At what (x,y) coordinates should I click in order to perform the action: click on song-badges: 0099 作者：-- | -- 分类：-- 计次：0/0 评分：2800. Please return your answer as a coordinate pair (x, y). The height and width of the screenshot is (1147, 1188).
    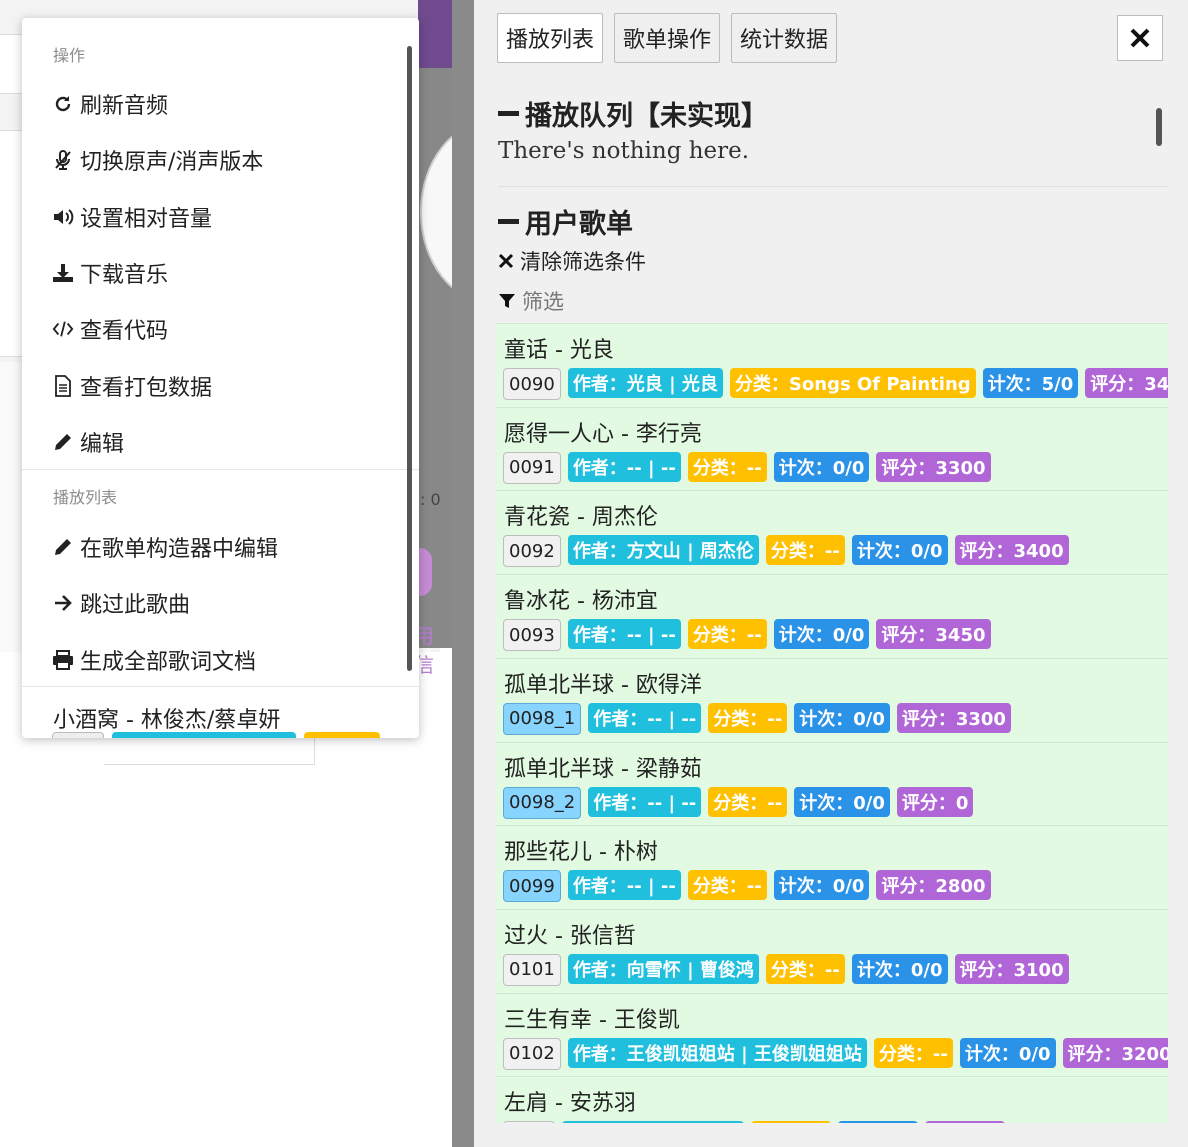
    Looking at the image, I should click on (747, 886).